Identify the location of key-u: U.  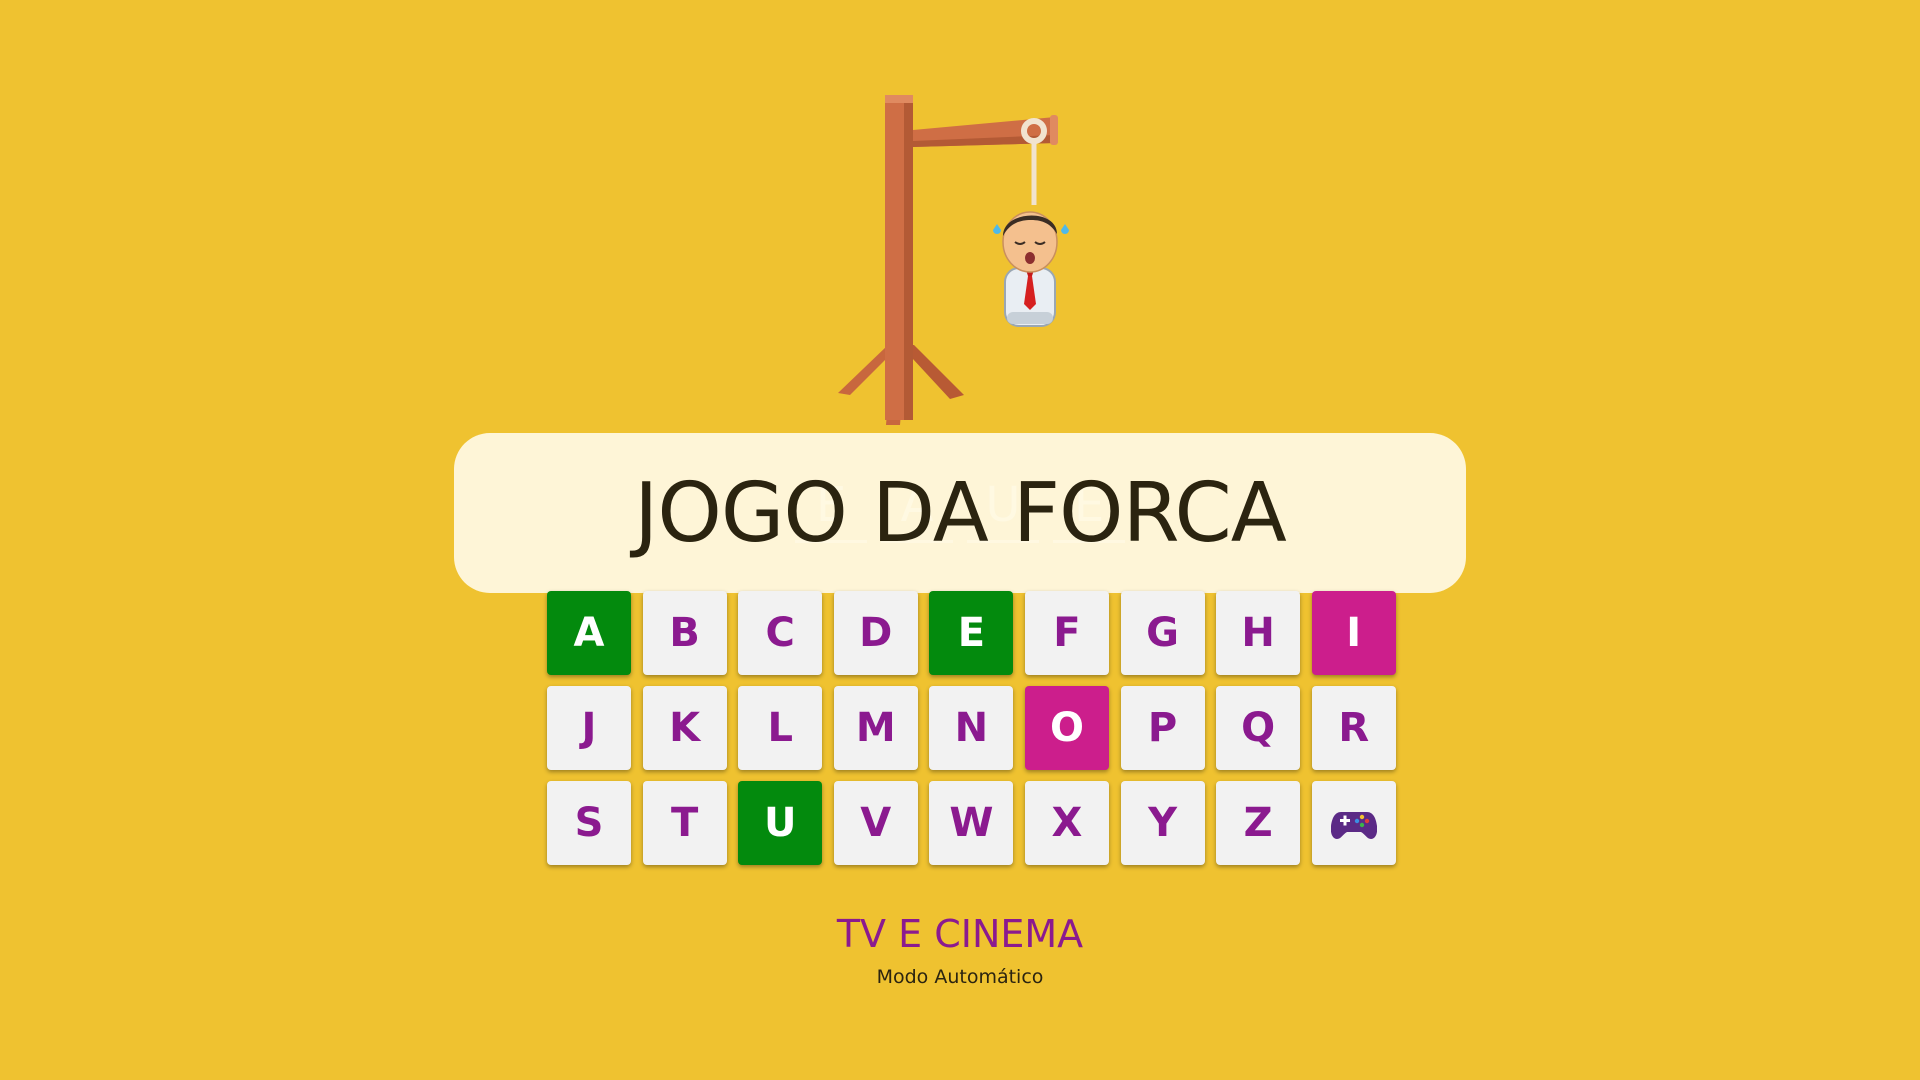
(780, 823).